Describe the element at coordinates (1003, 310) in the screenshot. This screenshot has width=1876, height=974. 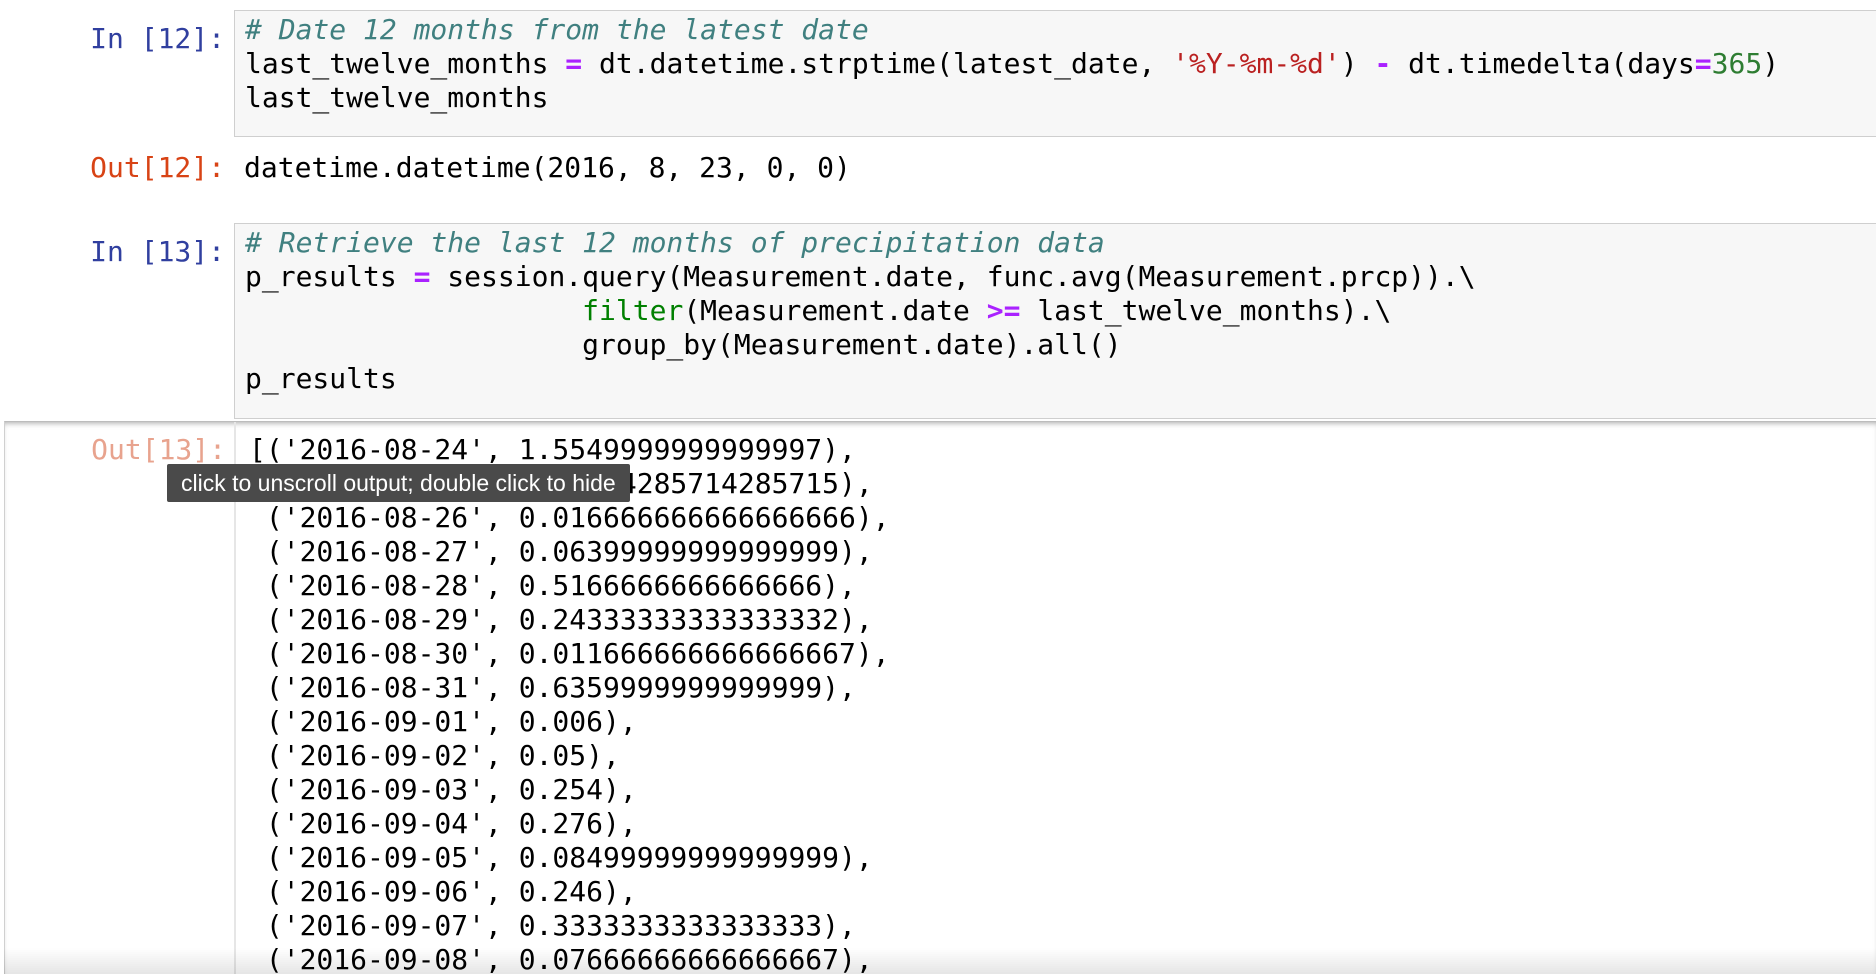
I see `code-token: >=` at that location.